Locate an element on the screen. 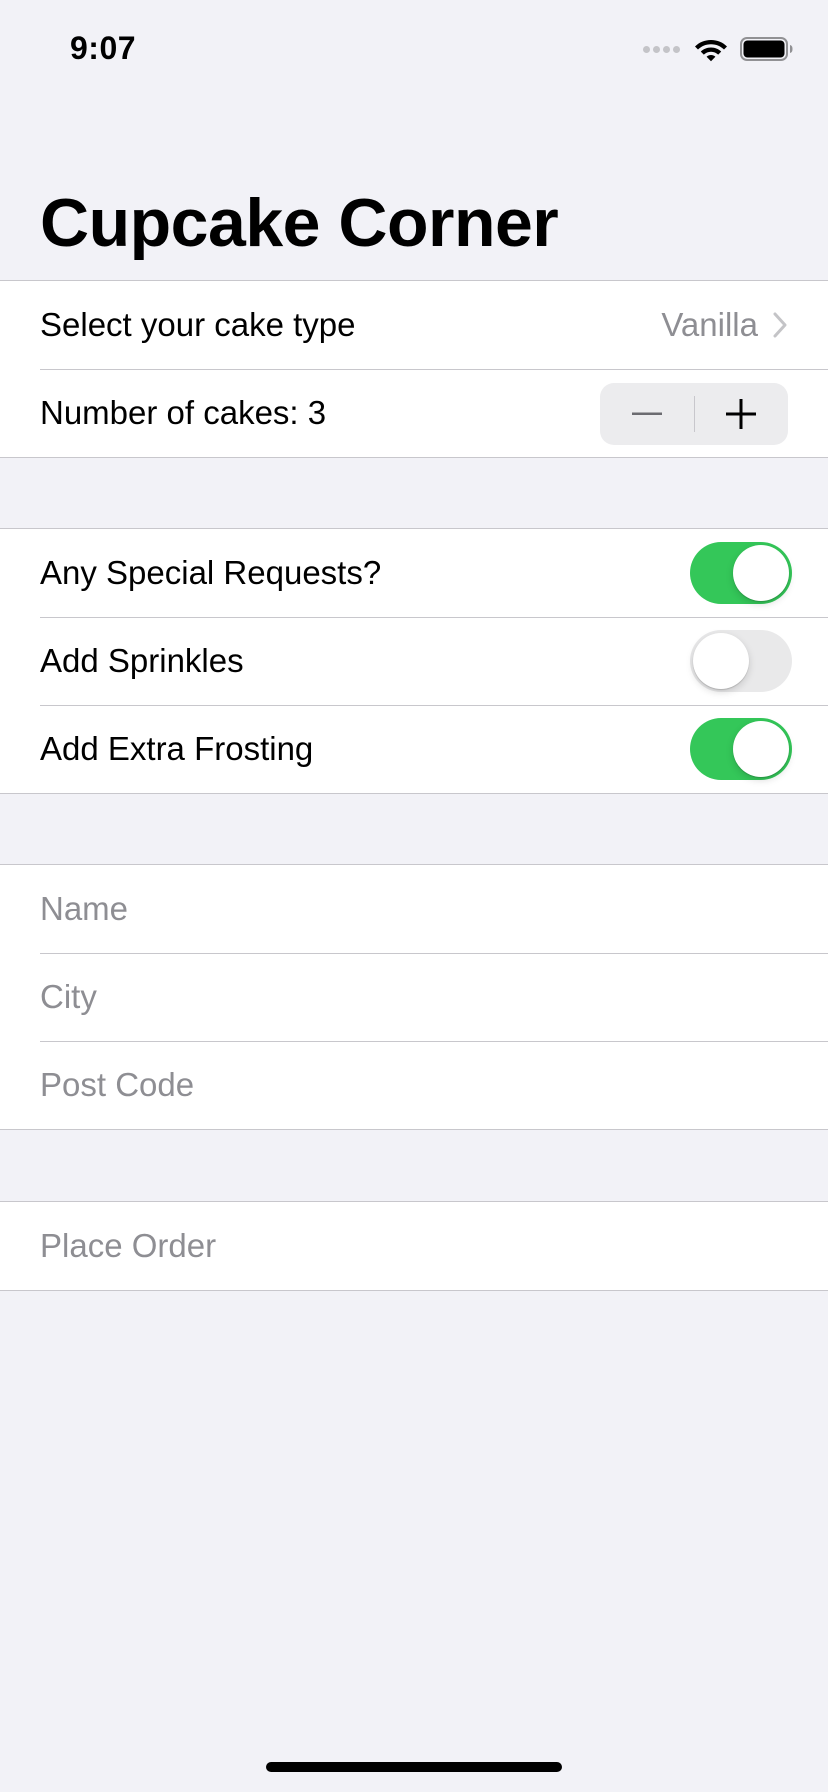  sprinkles-label: Add Sprinkles is located at coordinates (142, 660).